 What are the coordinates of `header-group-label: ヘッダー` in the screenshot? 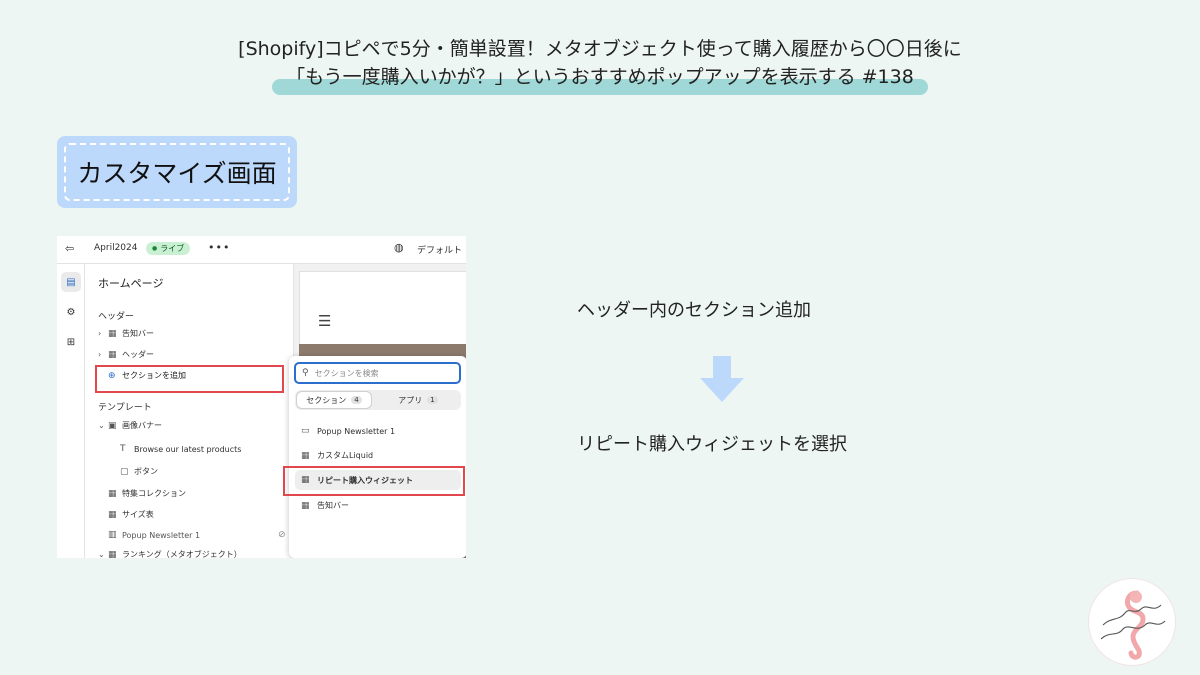 It's located at (116, 317).